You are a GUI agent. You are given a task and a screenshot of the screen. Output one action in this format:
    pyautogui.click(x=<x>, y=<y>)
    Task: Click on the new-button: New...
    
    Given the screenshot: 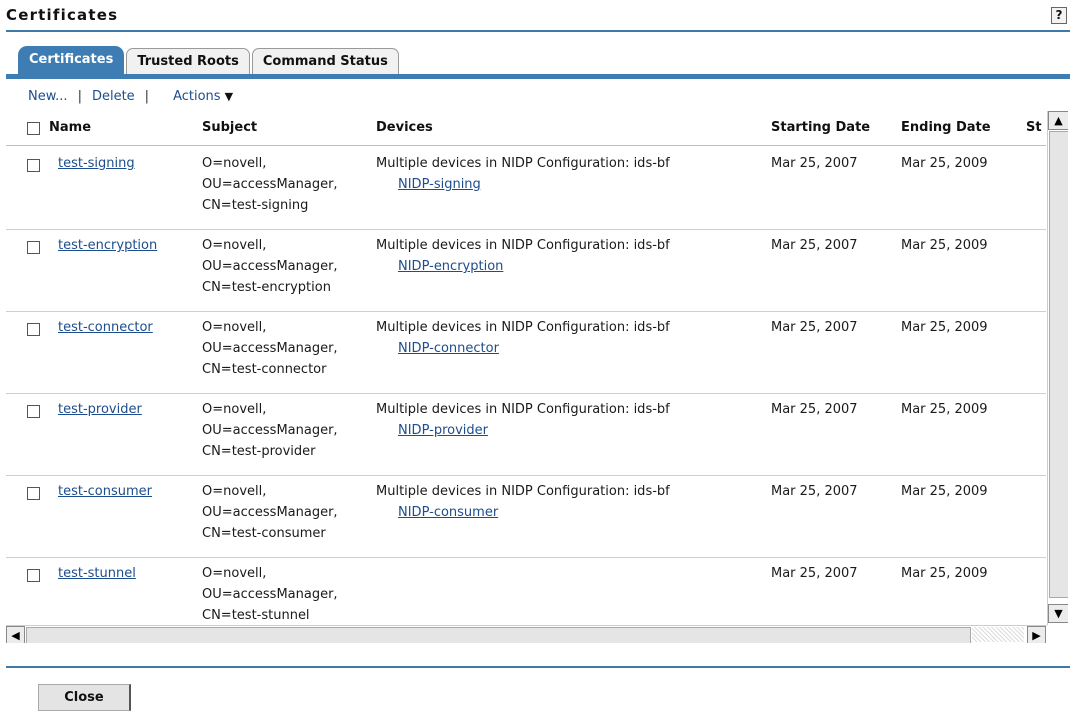 What is the action you would take?
    pyautogui.click(x=48, y=96)
    